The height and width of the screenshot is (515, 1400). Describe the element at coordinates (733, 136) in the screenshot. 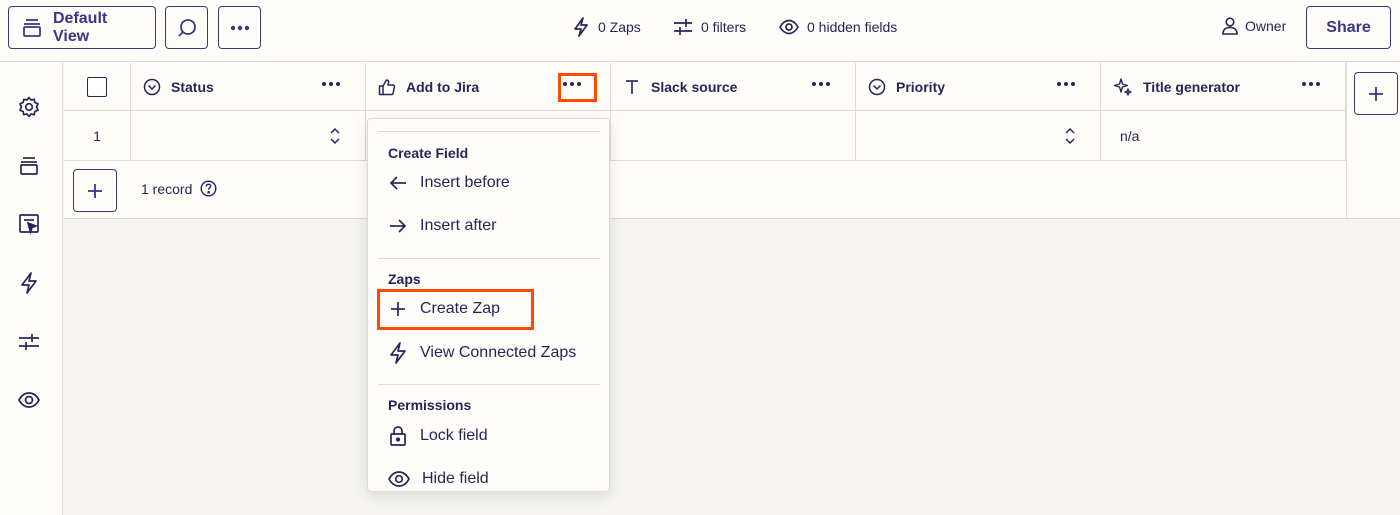

I see `cell-slack-source` at that location.